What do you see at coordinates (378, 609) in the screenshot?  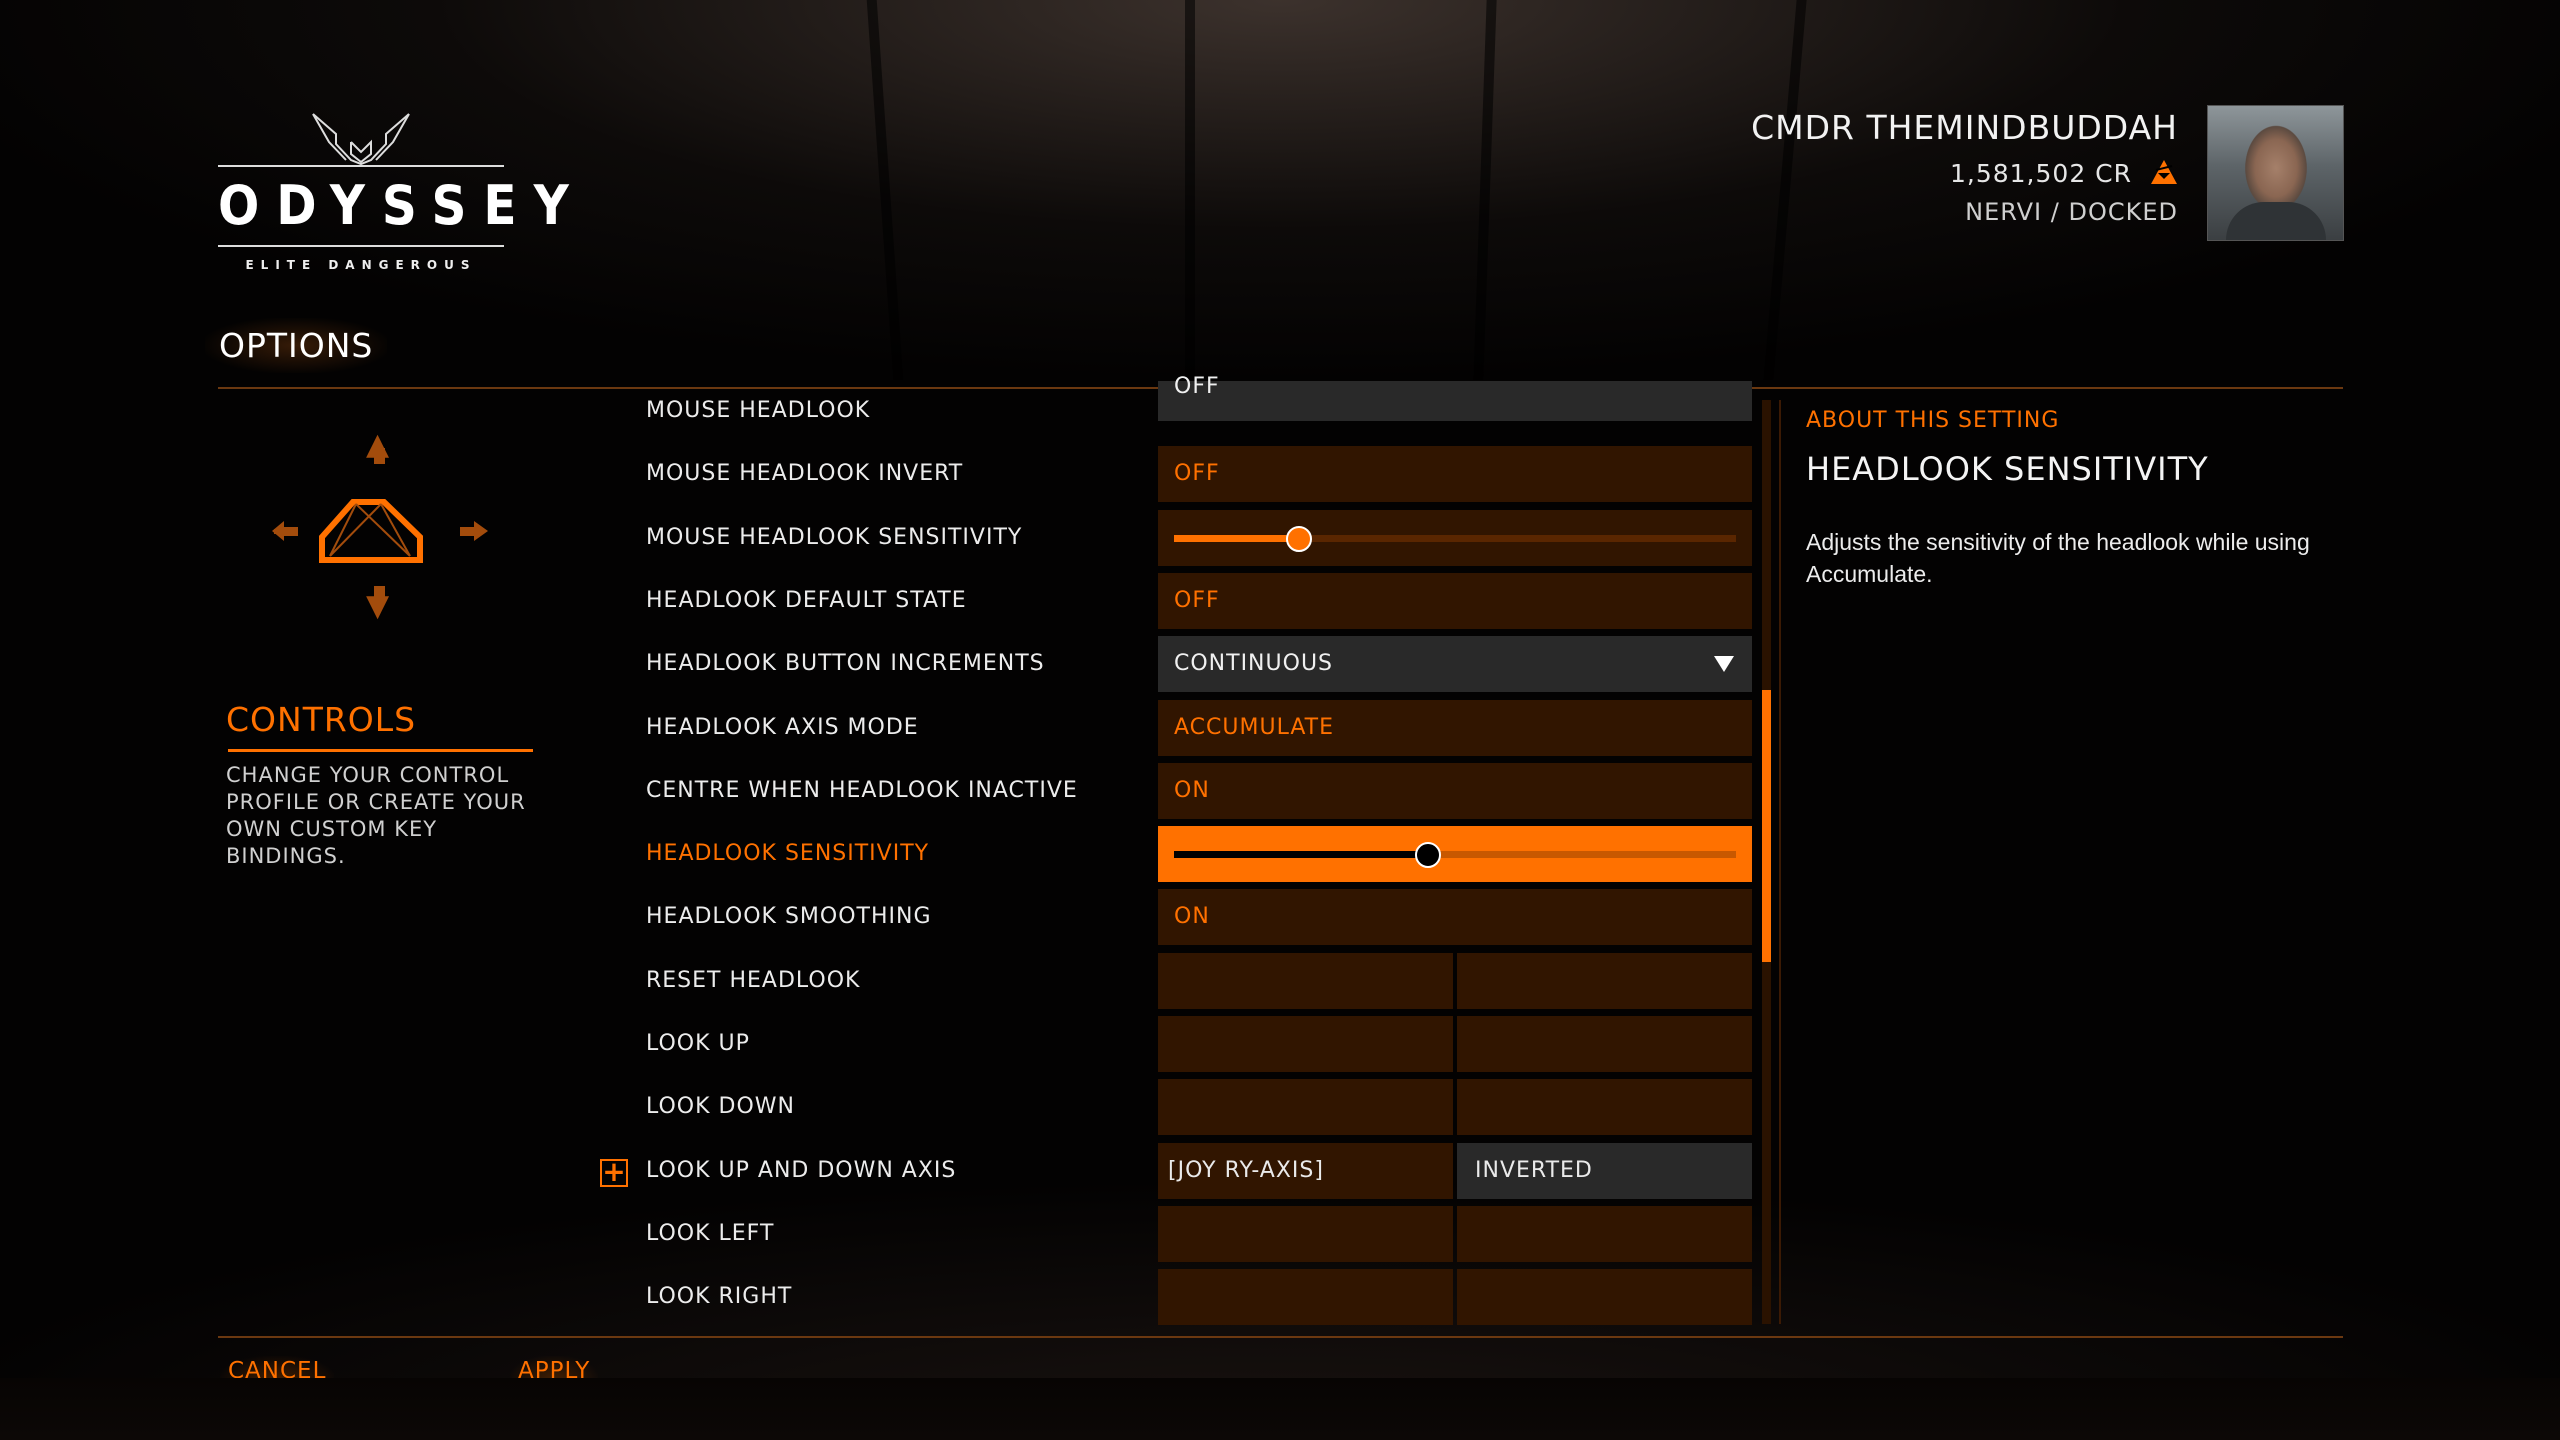 I see `arrow-down-icon: ▲` at bounding box center [378, 609].